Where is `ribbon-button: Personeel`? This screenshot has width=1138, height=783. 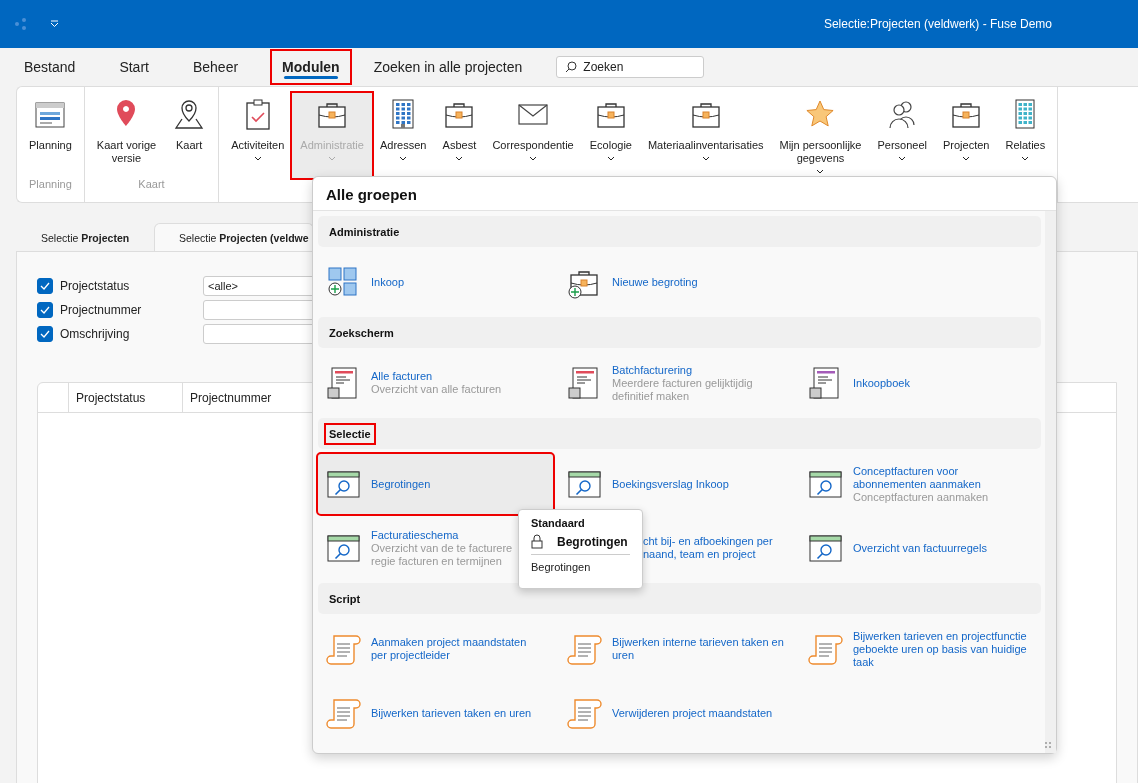
ribbon-button: Personeel is located at coordinates (902, 135).